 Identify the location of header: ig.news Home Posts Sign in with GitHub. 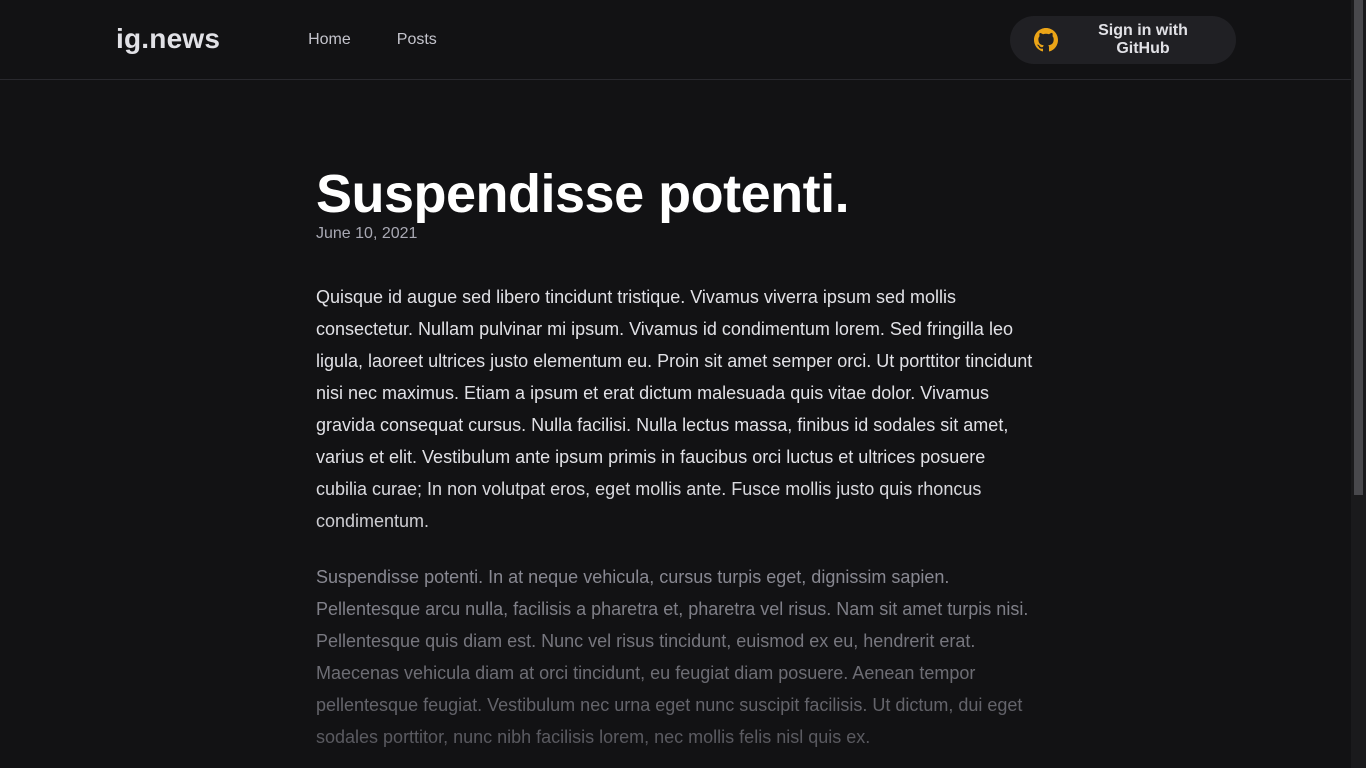
(675, 40).